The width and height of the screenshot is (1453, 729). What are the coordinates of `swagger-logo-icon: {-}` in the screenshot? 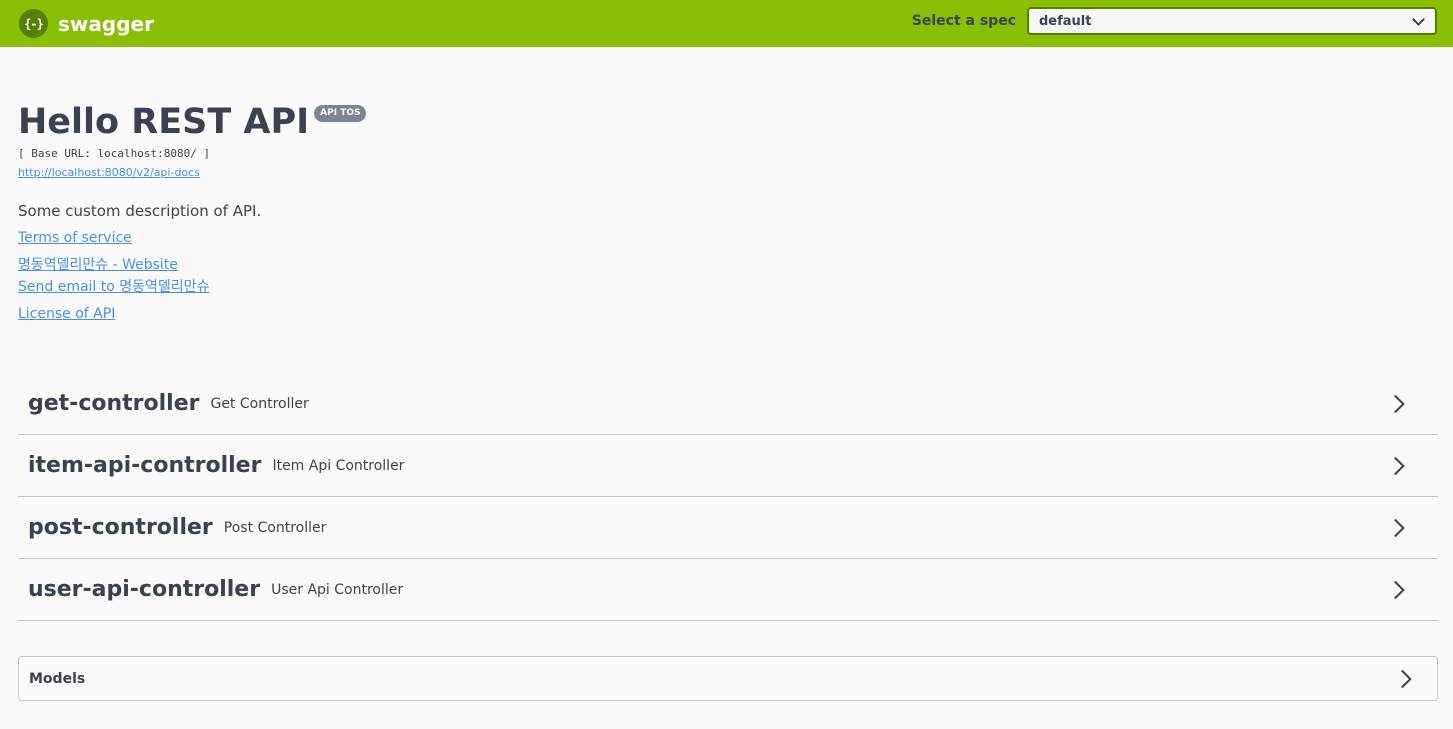 It's located at (33, 23).